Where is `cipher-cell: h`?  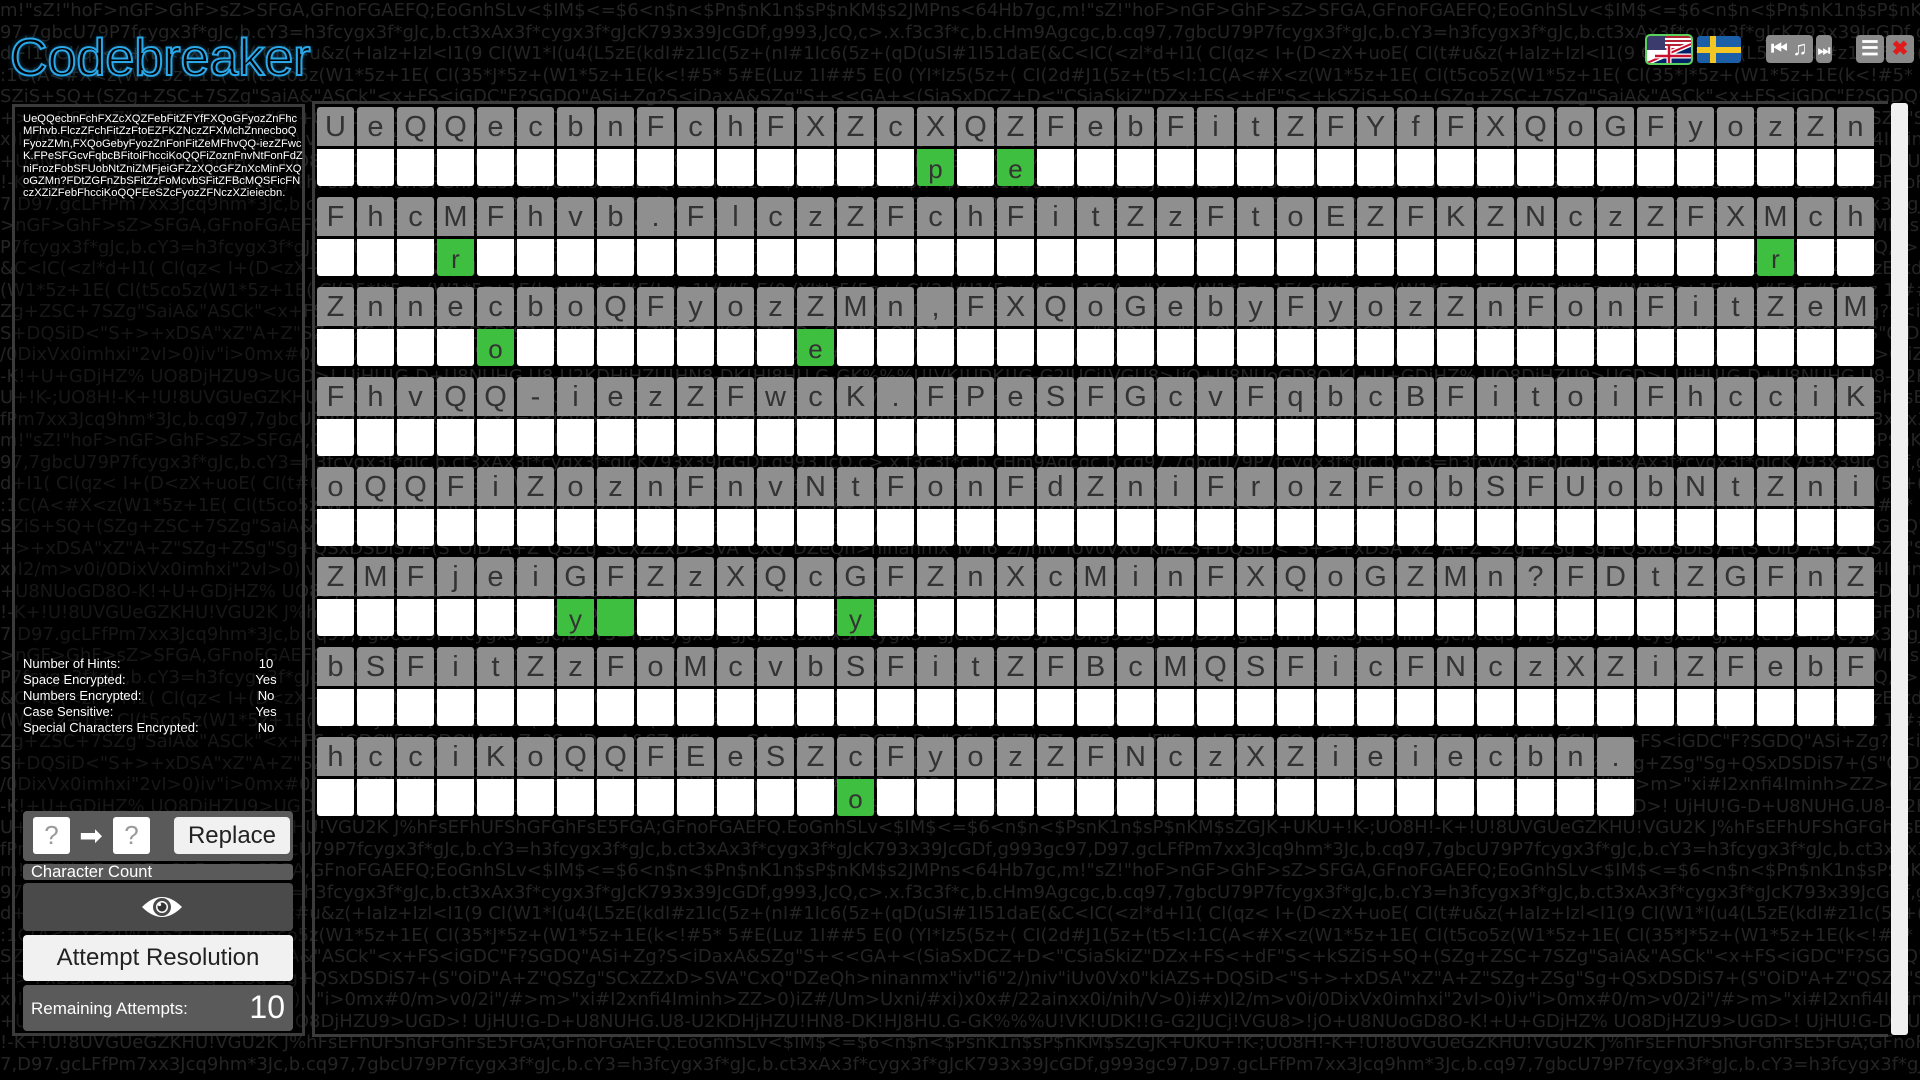 cipher-cell: h is located at coordinates (335, 777).